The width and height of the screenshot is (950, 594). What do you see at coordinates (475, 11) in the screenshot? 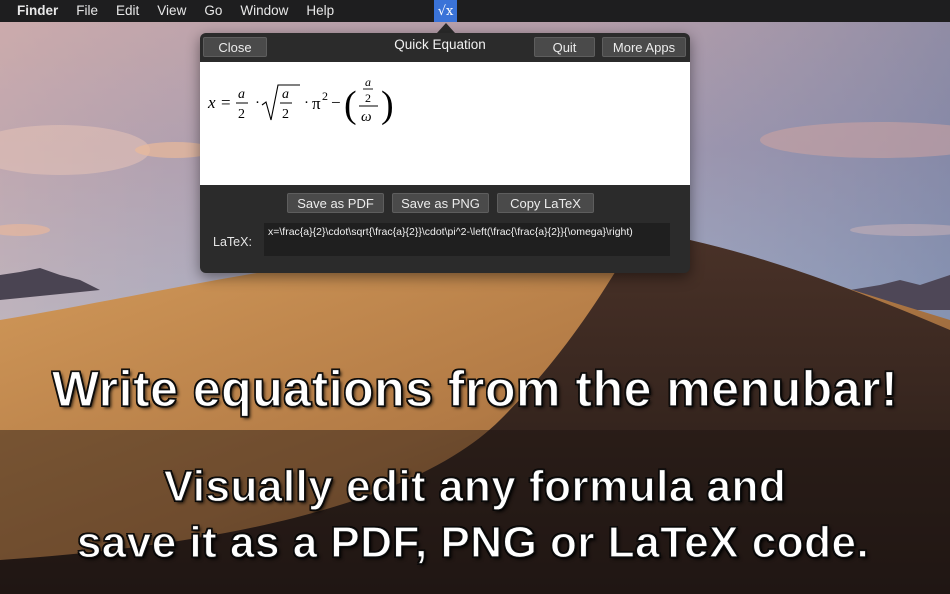
I see `menubar: Finder File Edit View Go Window Help √x` at bounding box center [475, 11].